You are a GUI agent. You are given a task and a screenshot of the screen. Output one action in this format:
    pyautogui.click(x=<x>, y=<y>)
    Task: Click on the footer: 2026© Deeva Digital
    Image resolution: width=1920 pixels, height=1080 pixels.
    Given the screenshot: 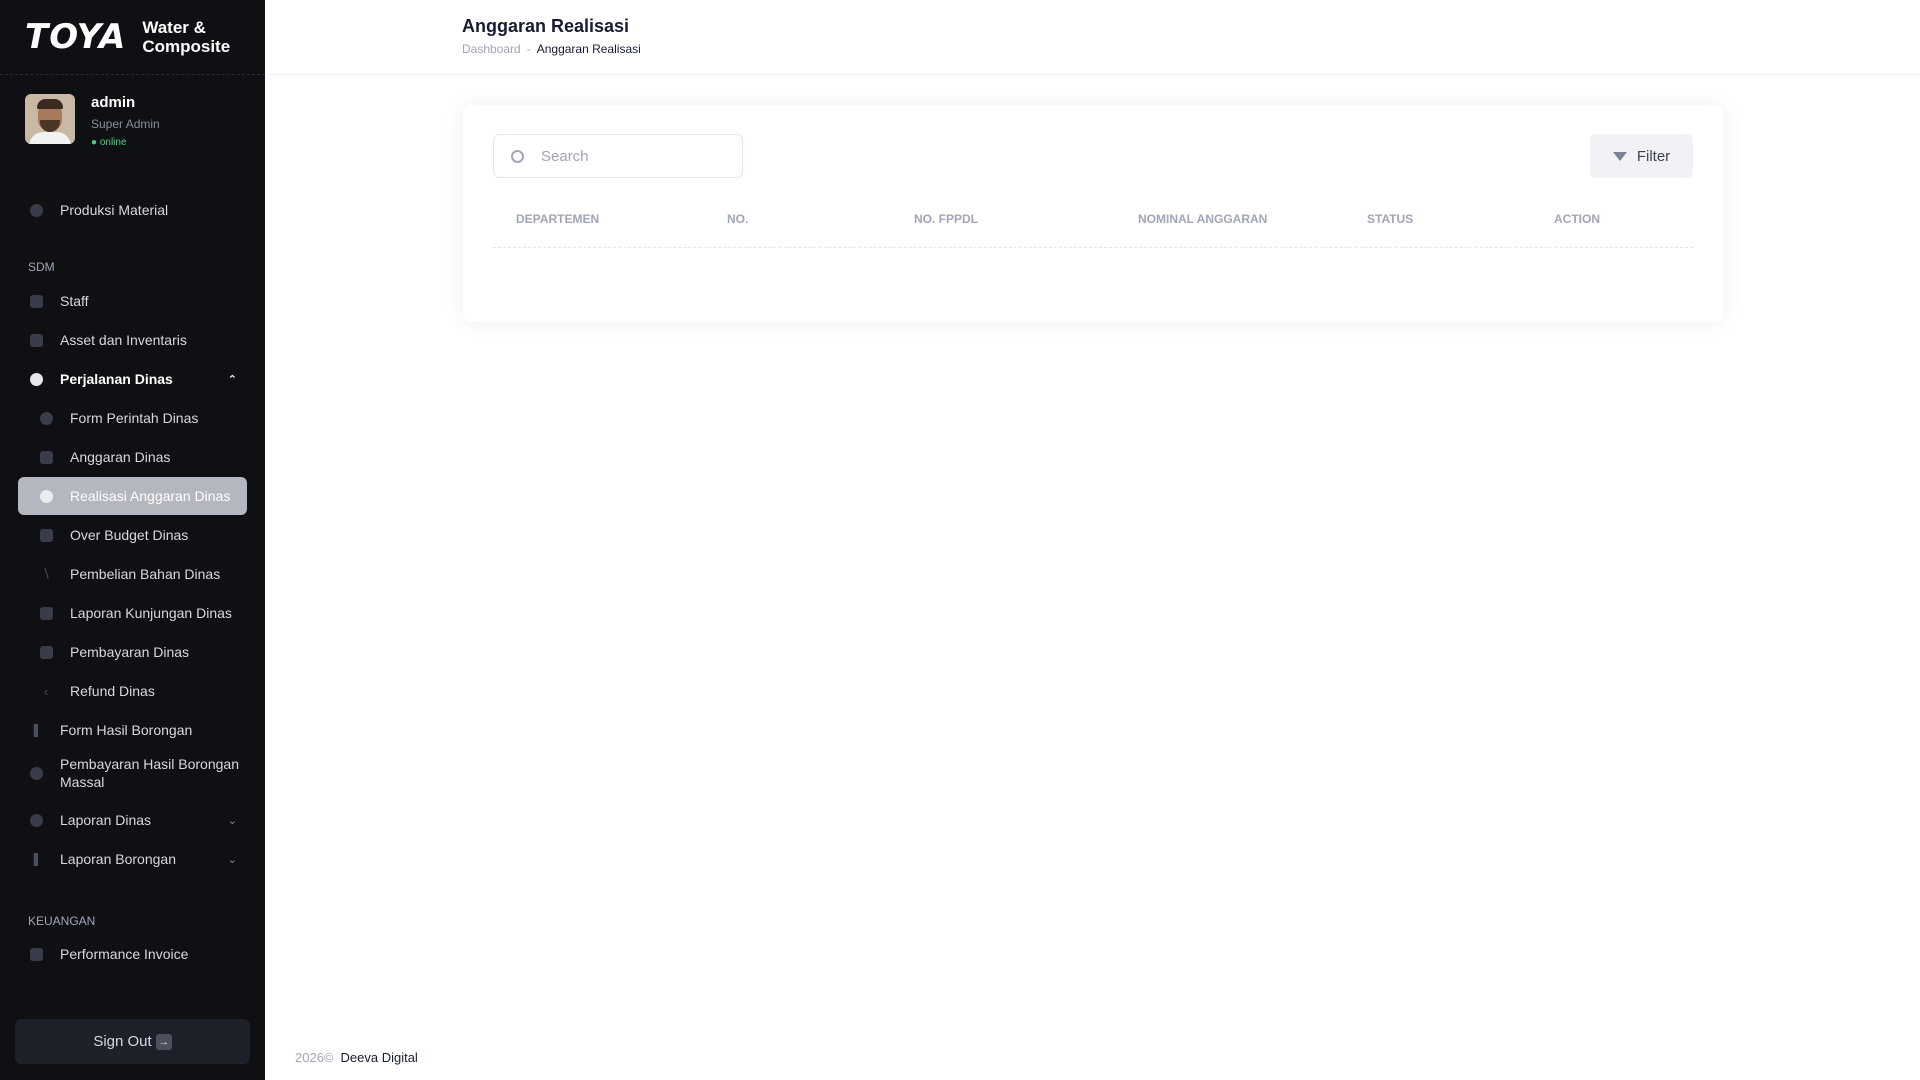 What is the action you would take?
    pyautogui.click(x=356, y=1057)
    